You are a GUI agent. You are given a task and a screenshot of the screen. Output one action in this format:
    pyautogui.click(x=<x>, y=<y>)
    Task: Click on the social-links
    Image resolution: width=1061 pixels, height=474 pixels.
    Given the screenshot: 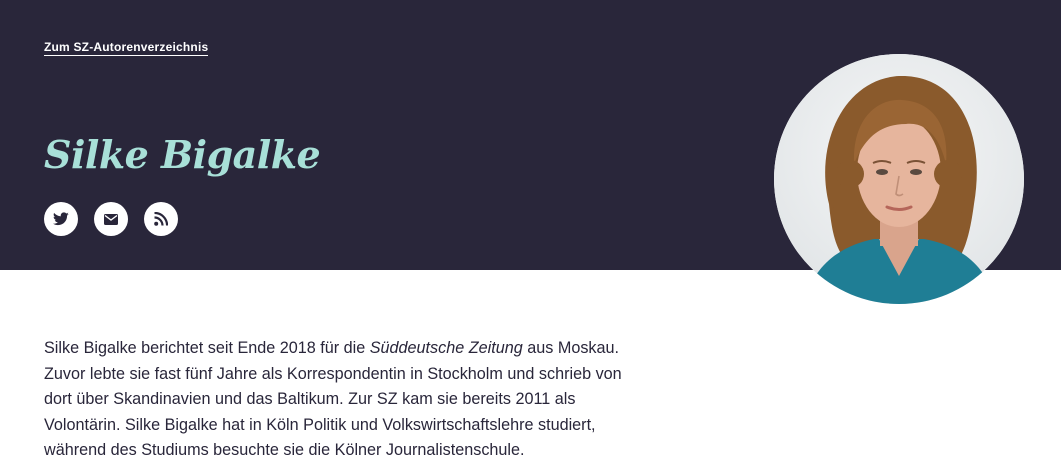 What is the action you would take?
    pyautogui.click(x=111, y=219)
    